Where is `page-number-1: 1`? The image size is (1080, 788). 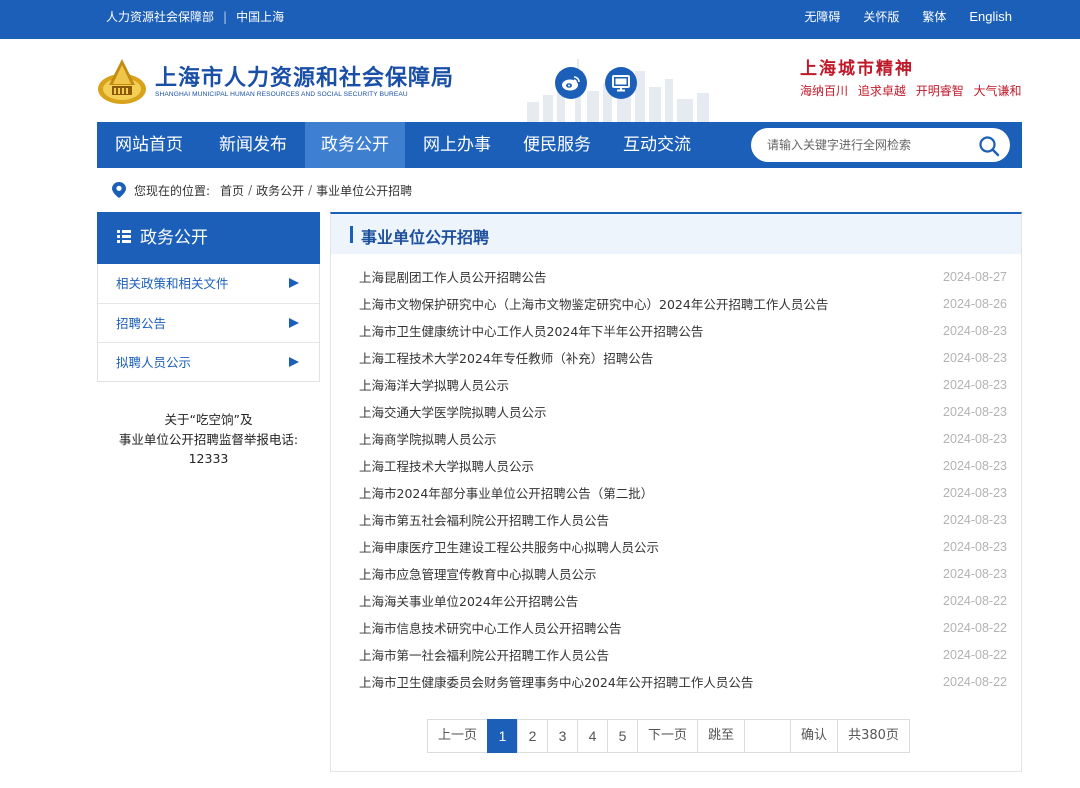 page-number-1: 1 is located at coordinates (503, 736).